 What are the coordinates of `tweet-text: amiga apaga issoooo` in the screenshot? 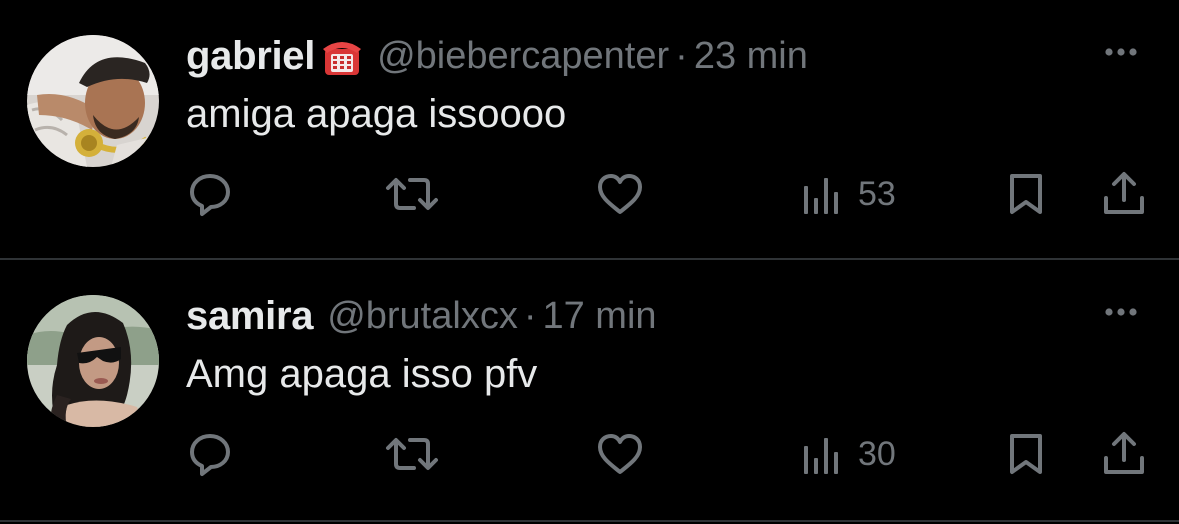 It's located at (376, 114).